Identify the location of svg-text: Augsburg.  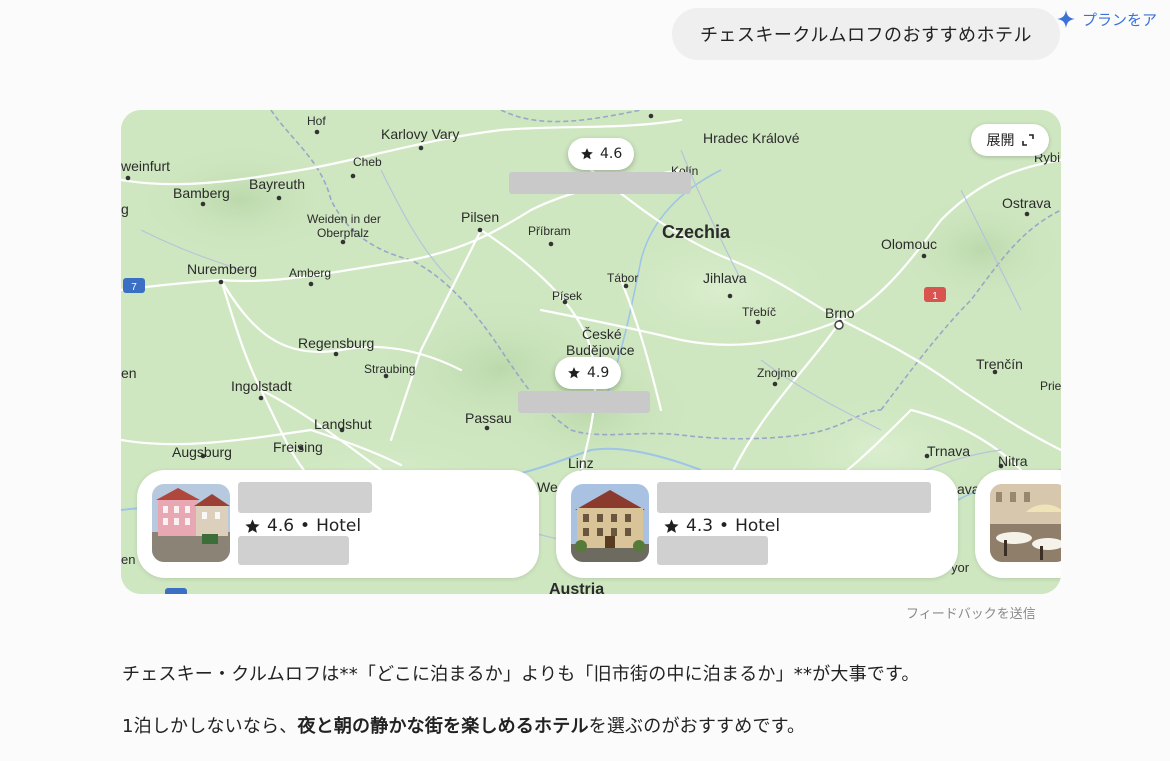
(202, 452).